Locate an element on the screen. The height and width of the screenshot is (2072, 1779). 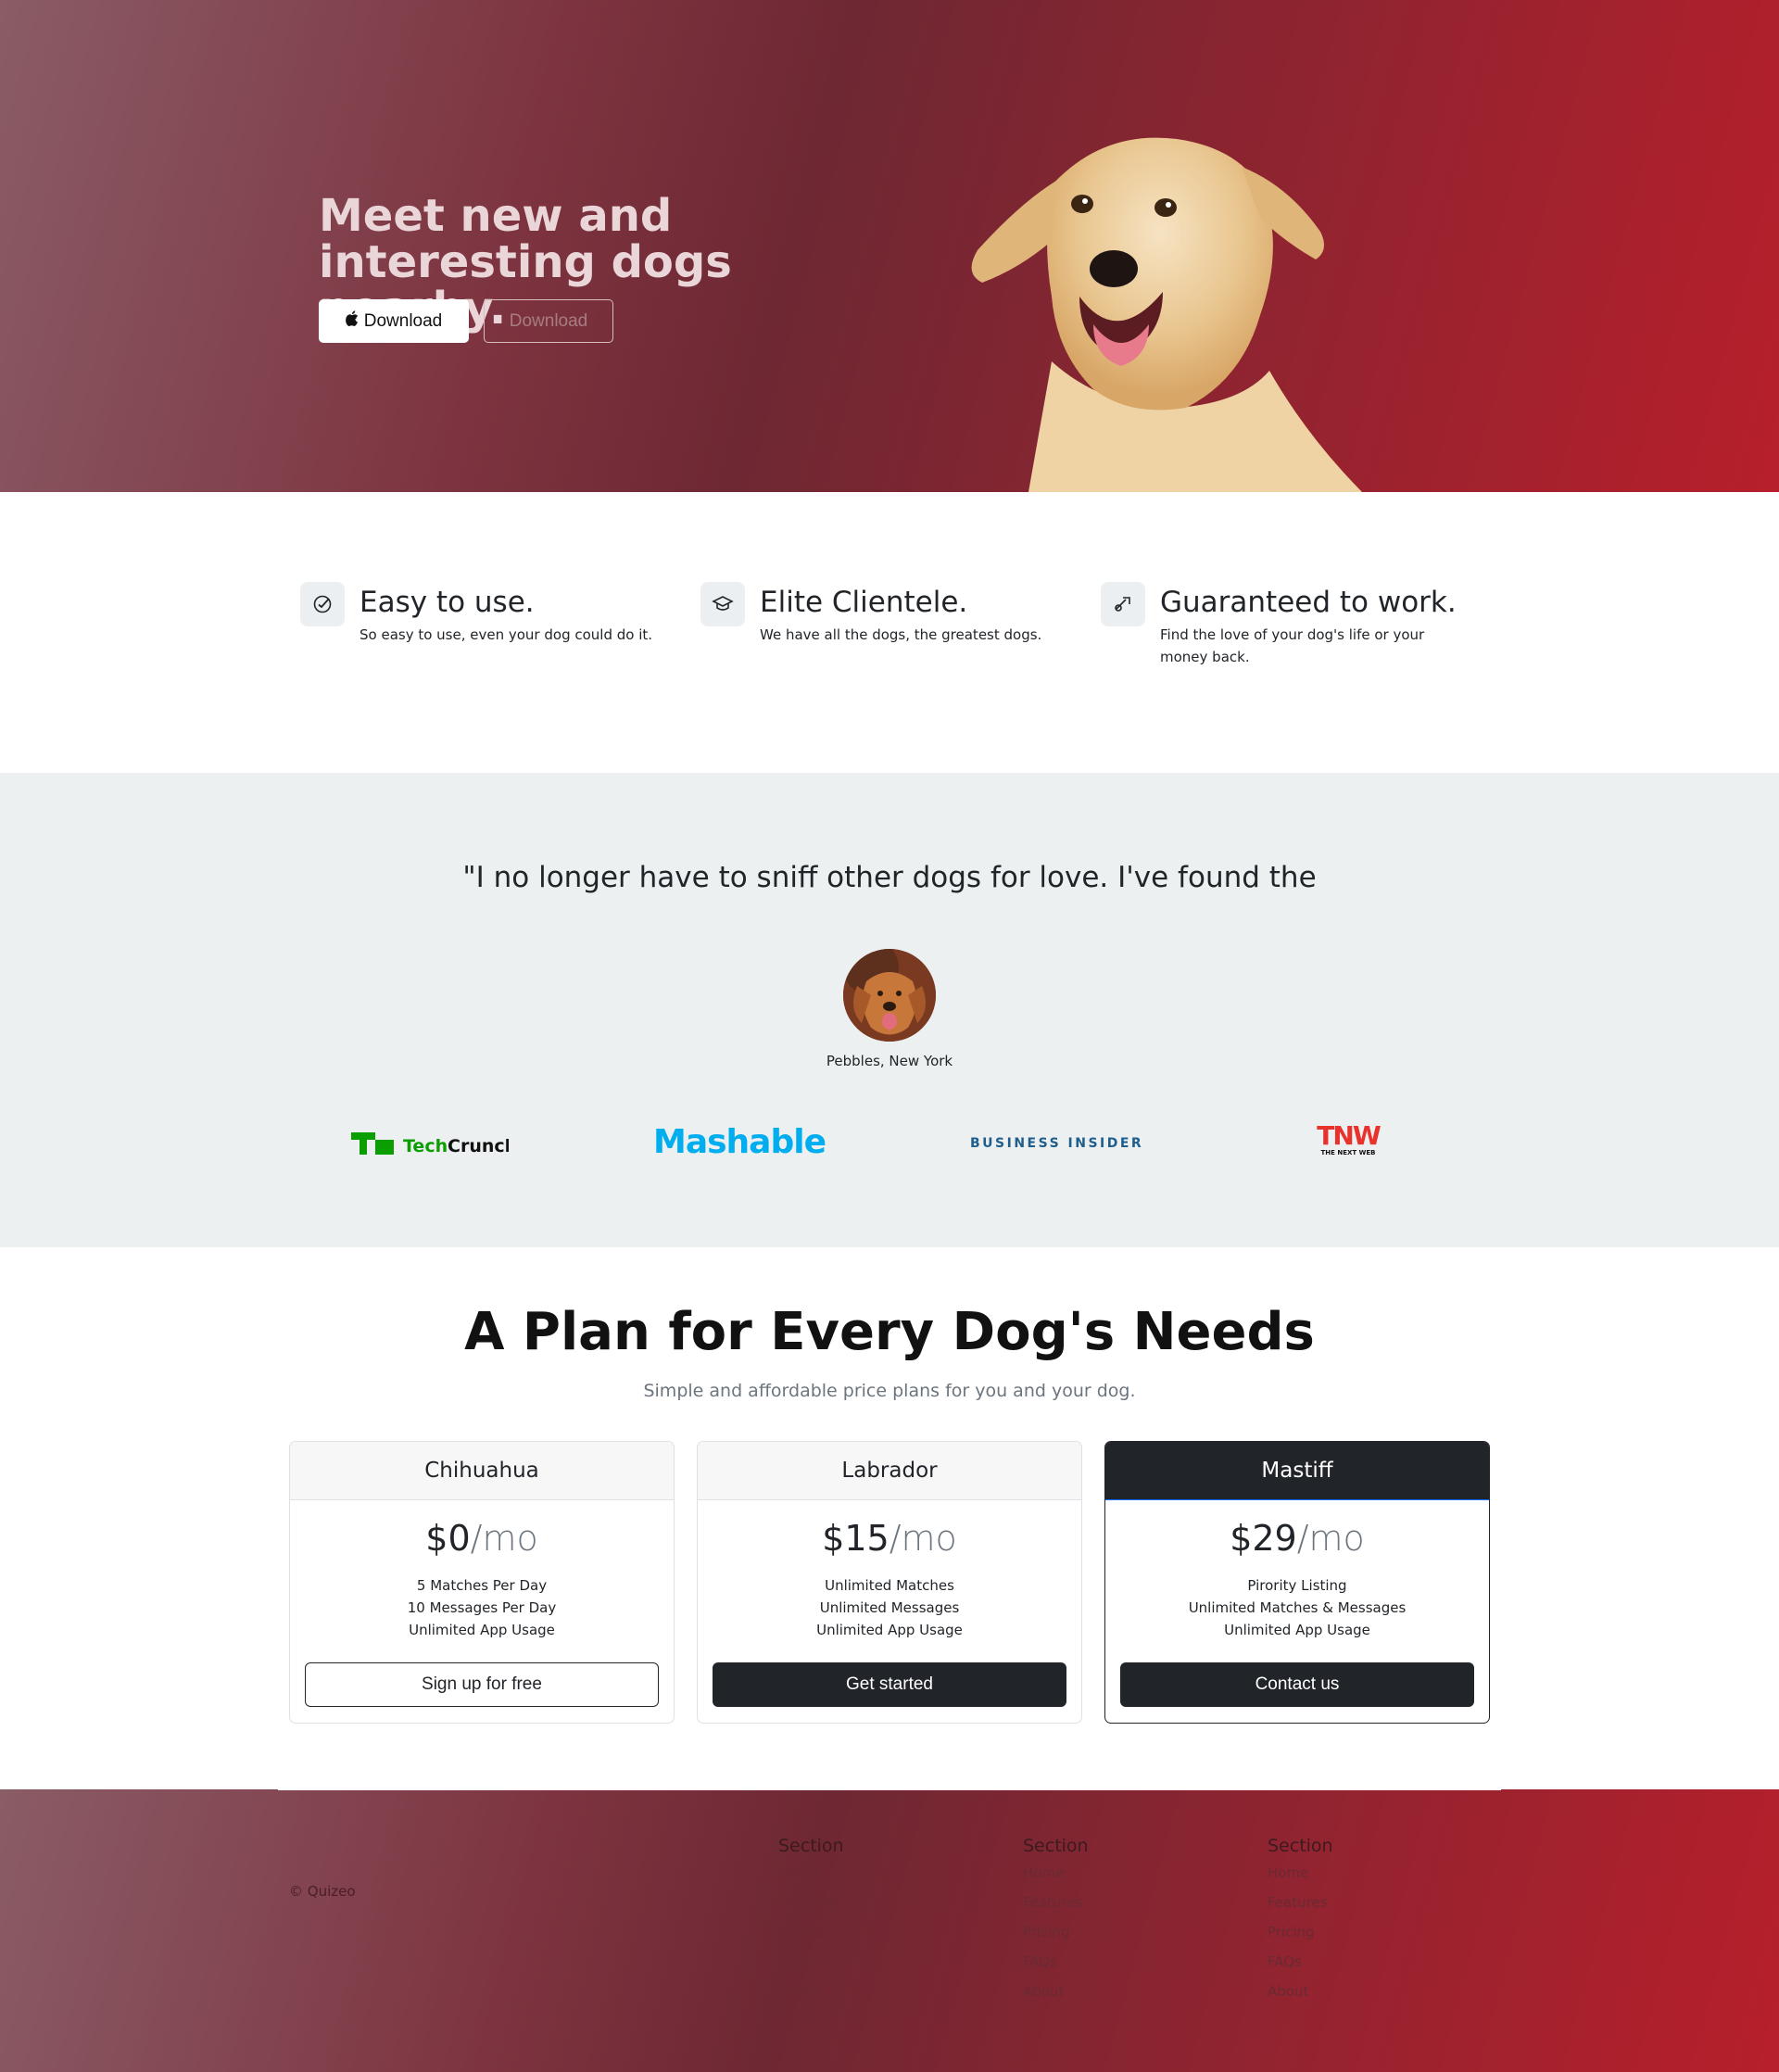
feature-text: We have all the dogs, the greatest dogs. is located at coordinates (901, 634).